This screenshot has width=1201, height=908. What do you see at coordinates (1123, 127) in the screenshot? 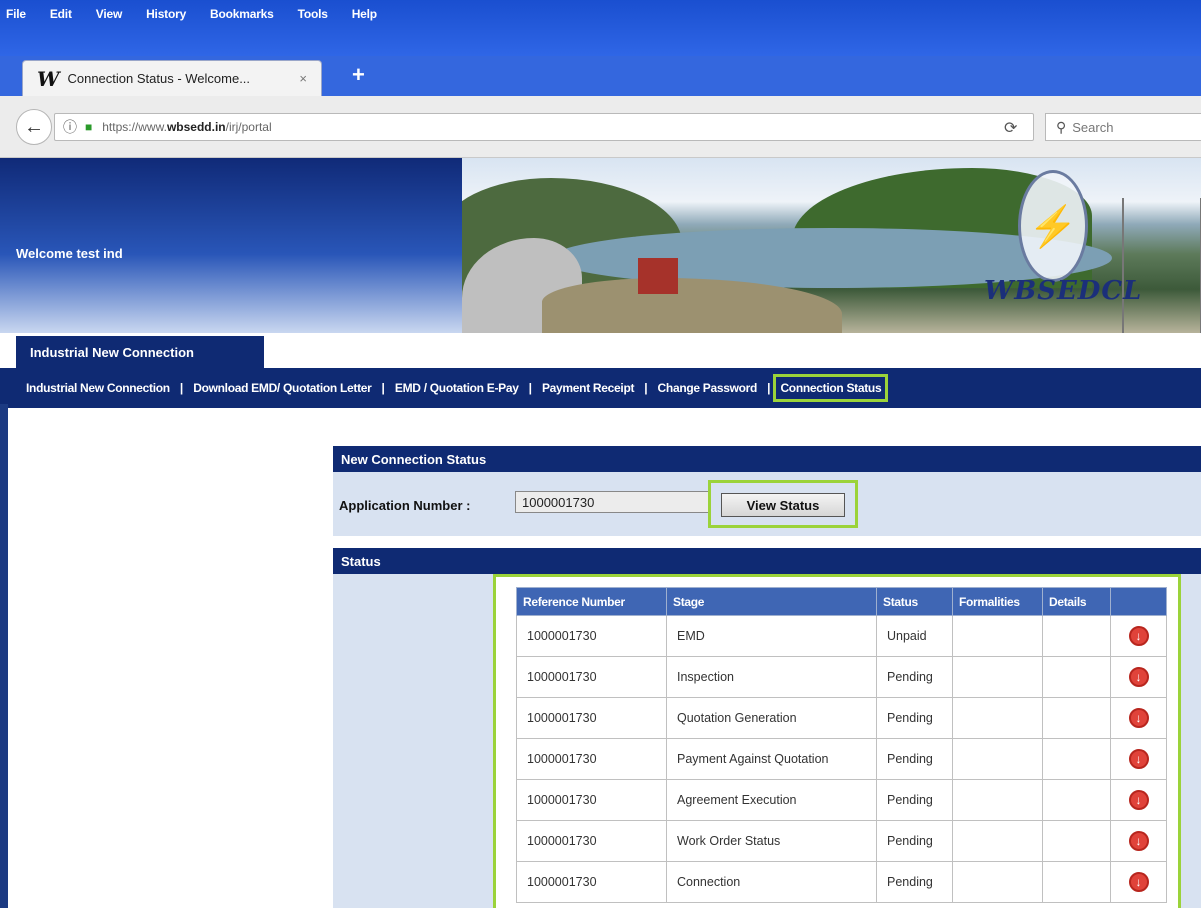
I see `search-input: ⚲ Search` at bounding box center [1123, 127].